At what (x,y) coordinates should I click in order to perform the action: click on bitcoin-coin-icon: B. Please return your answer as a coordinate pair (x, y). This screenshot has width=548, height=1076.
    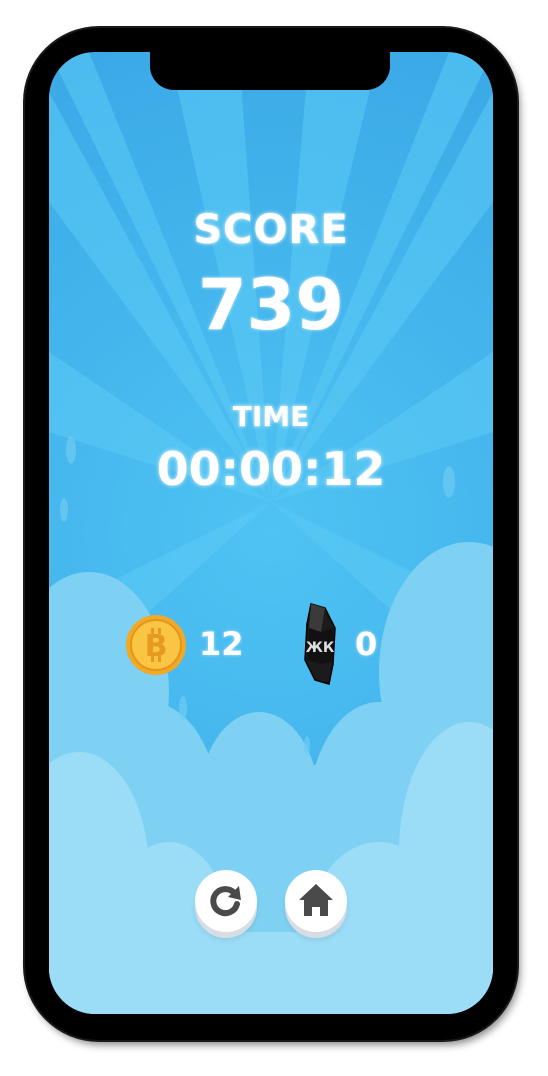
    Looking at the image, I should click on (156, 645).